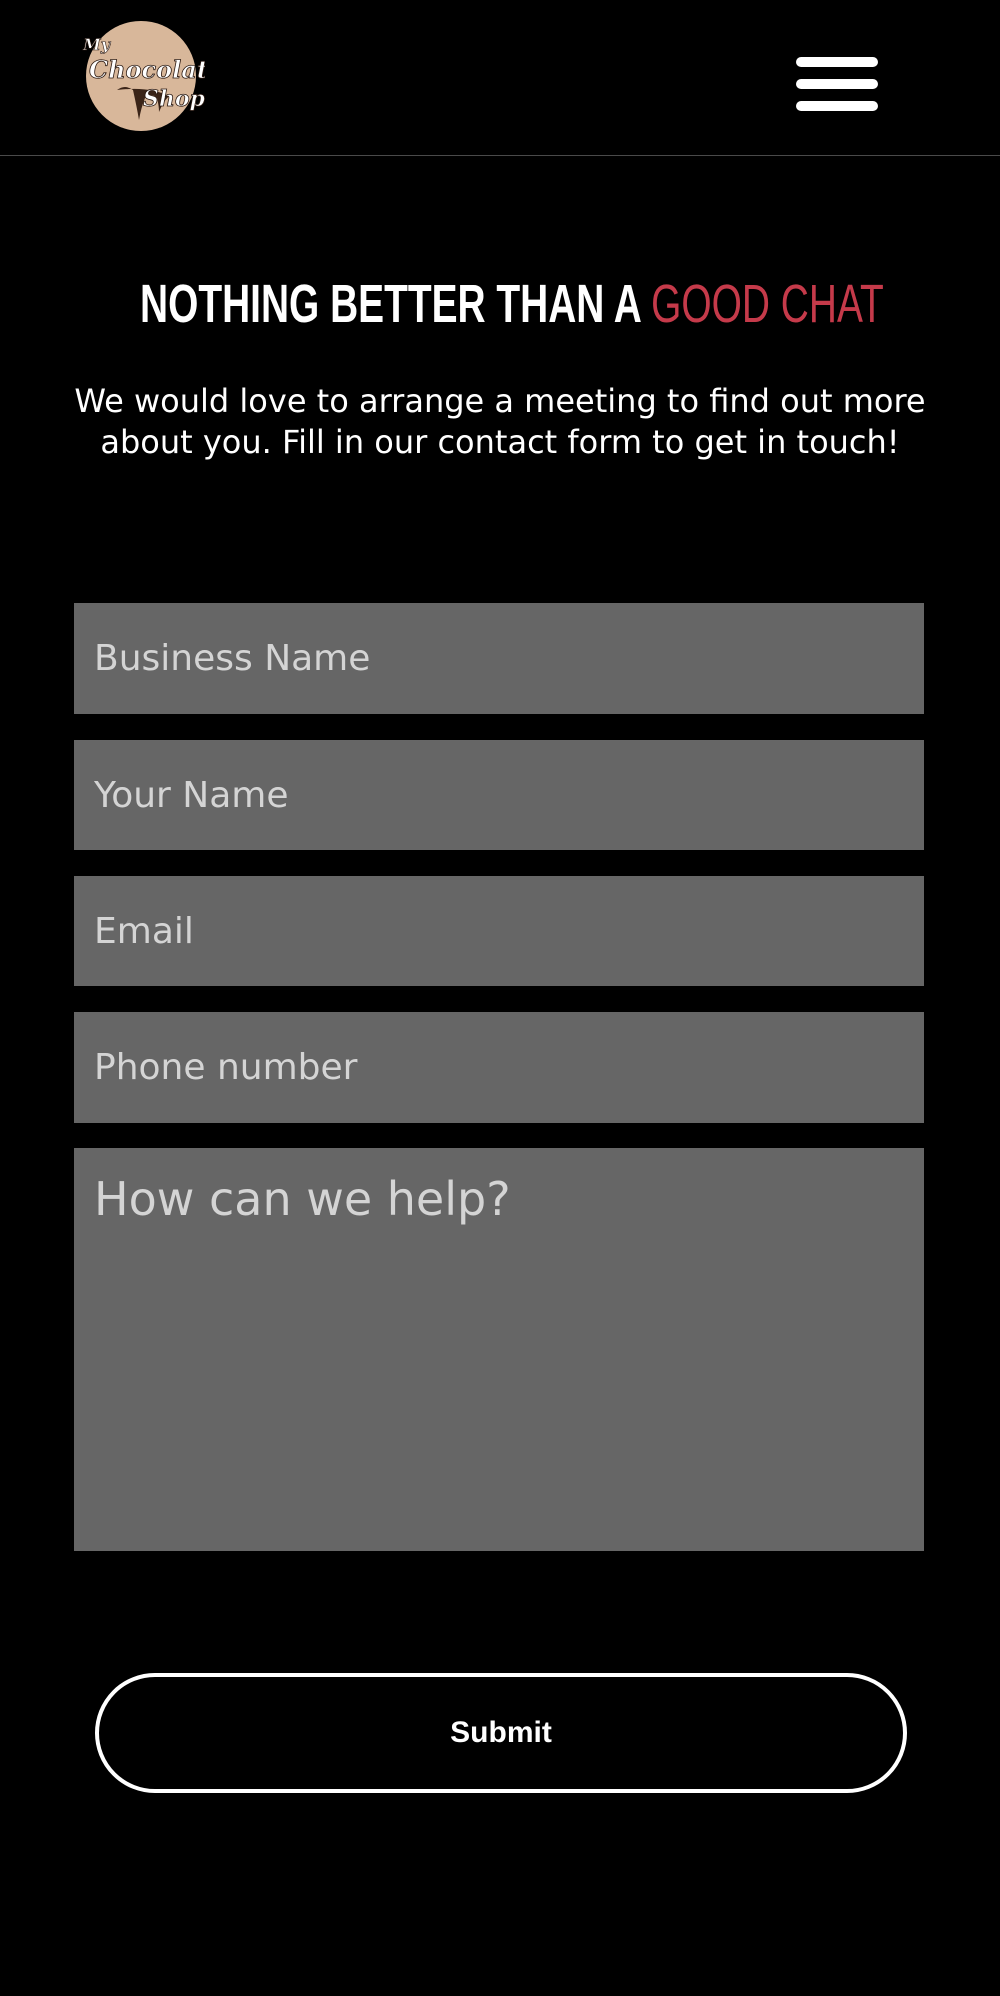  I want to click on business-name-input, so click(499, 658).